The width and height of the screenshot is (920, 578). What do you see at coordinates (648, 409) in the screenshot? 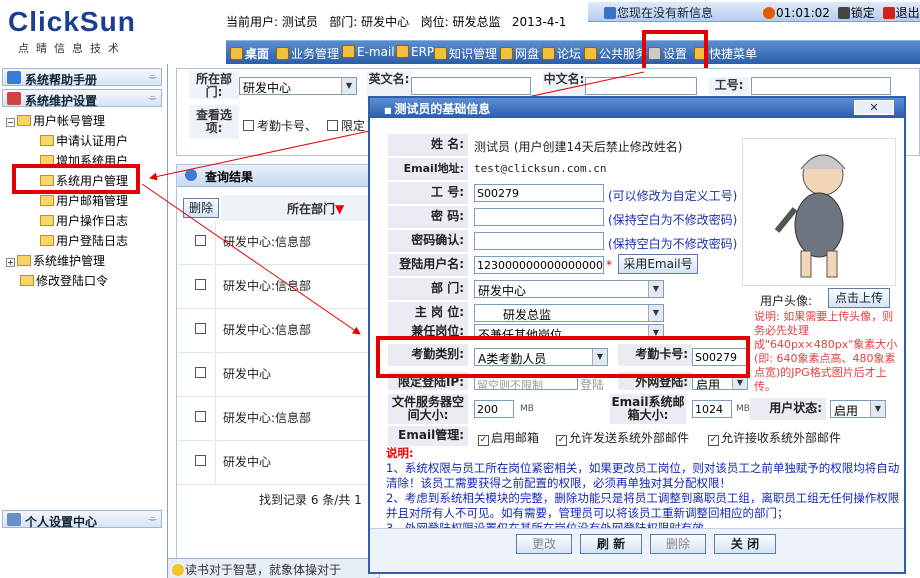
I see `mailbox-size-label: Email系统邮箱大小:` at bounding box center [648, 409].